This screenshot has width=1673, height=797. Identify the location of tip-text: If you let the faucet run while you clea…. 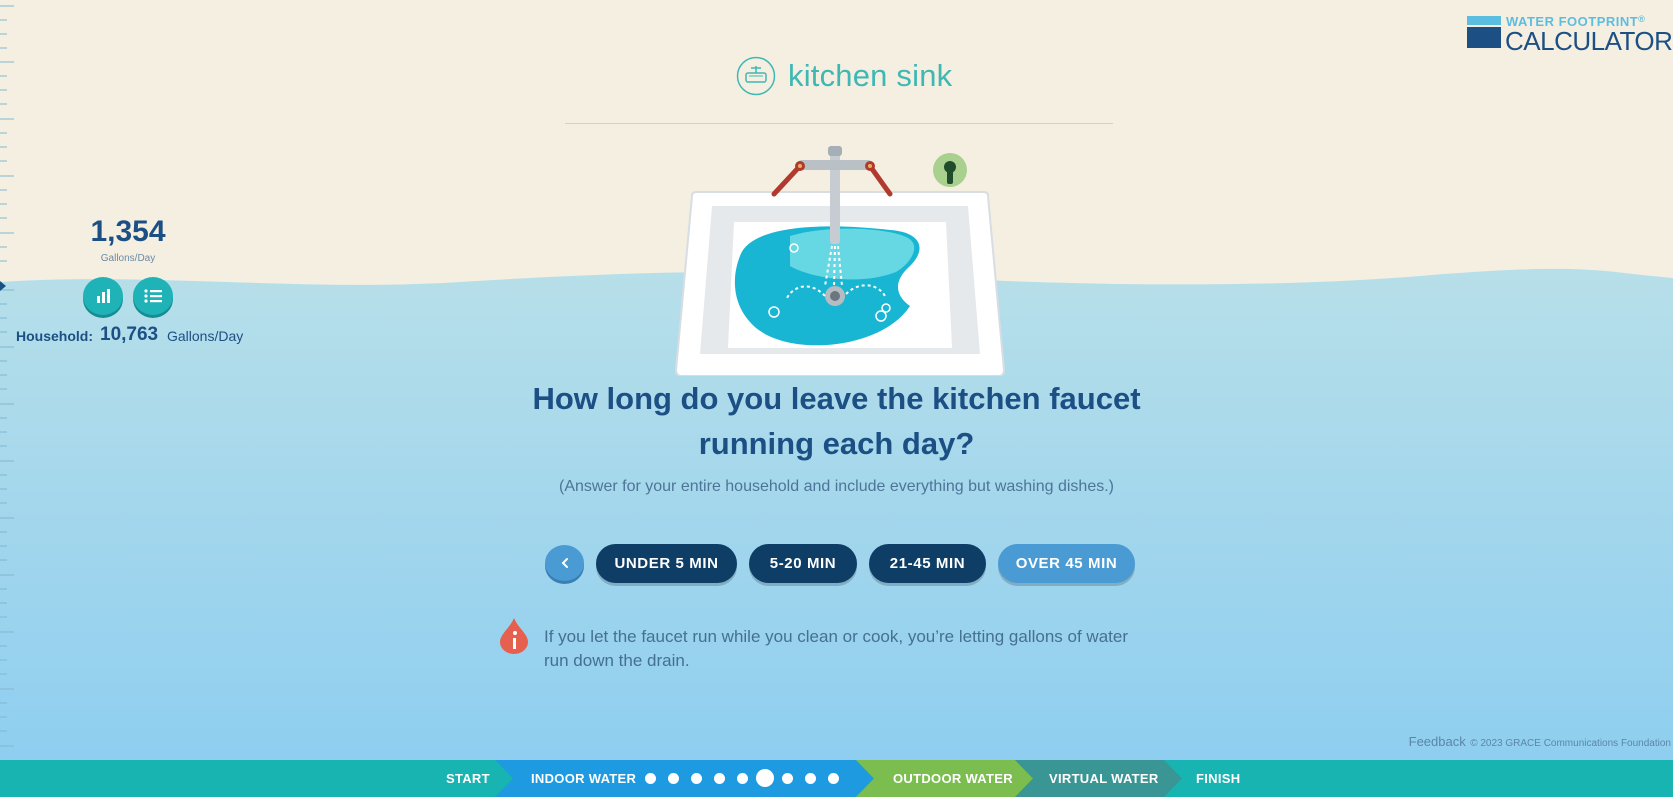
(836, 648).